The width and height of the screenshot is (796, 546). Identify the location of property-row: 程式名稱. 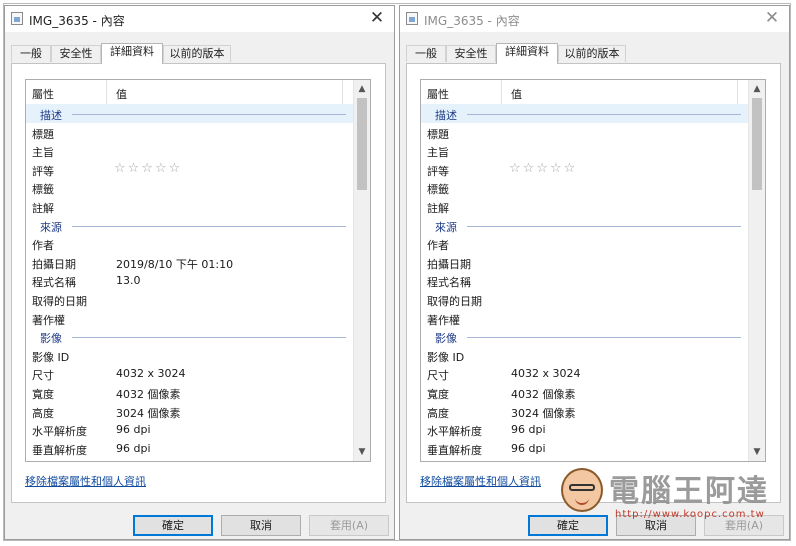
(585, 280).